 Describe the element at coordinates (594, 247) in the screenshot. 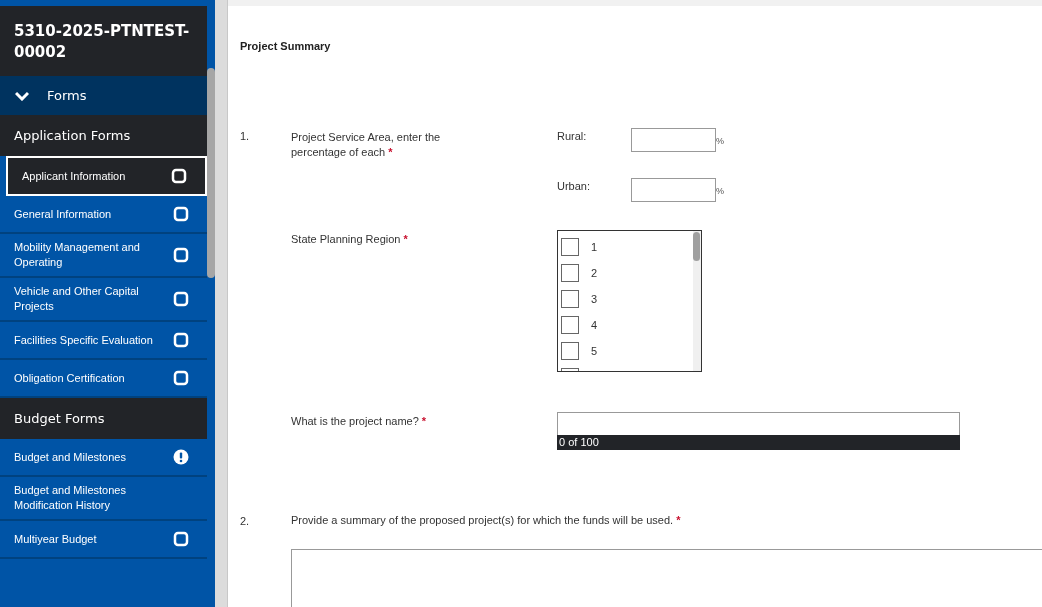

I see `option-label: 1` at that location.